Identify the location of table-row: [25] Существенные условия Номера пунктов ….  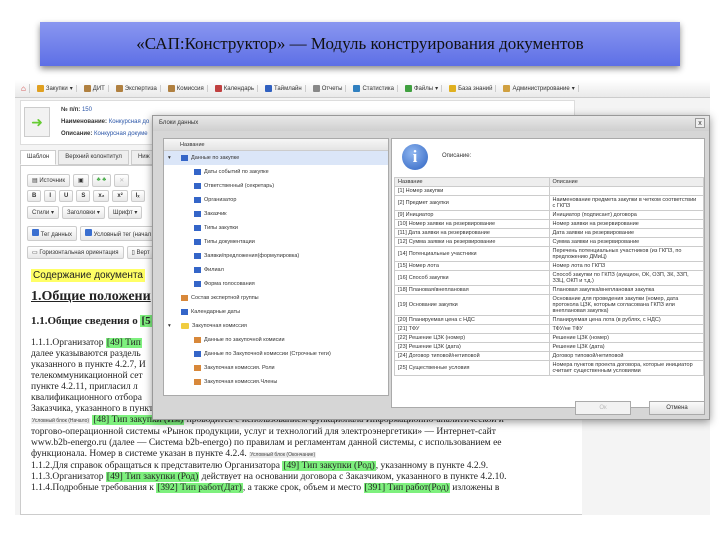
(549, 368).